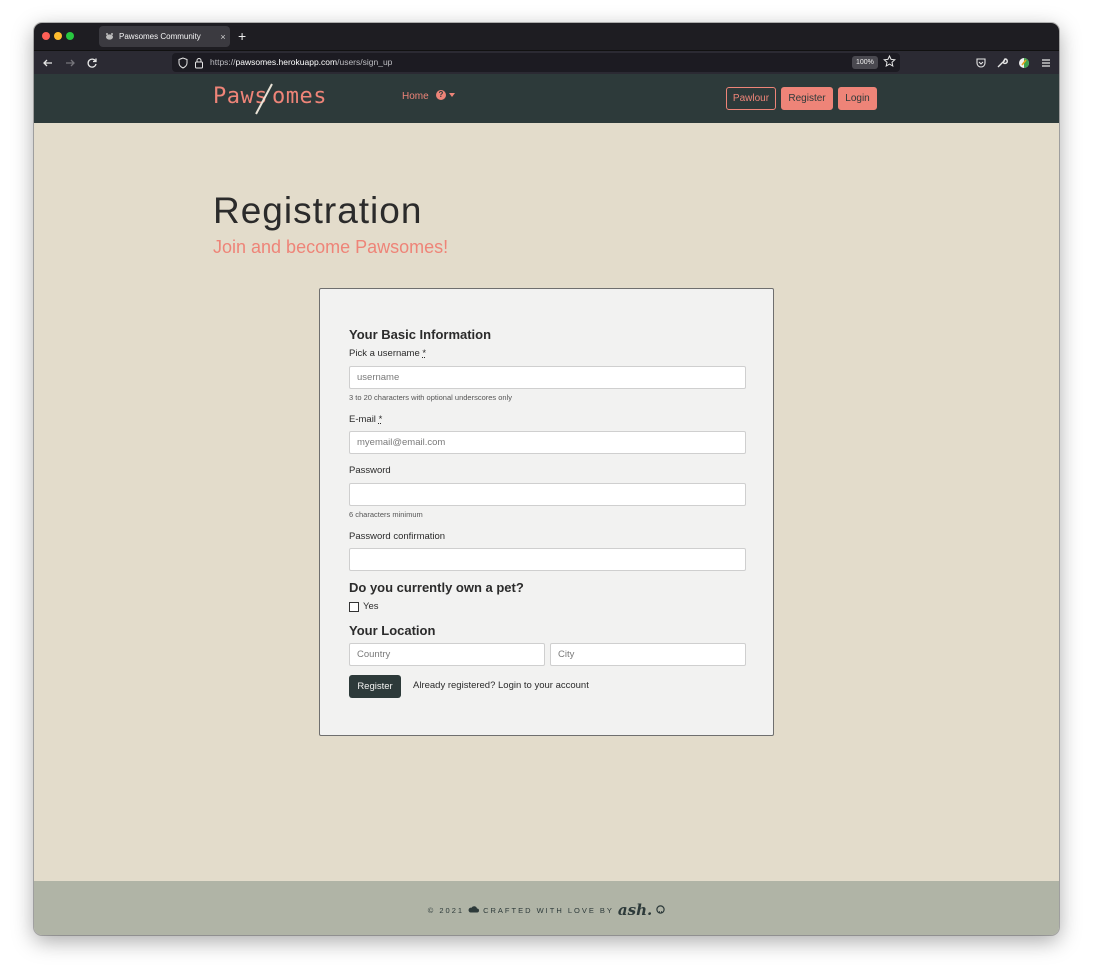  What do you see at coordinates (1024, 63) in the screenshot?
I see `extension-icon` at bounding box center [1024, 63].